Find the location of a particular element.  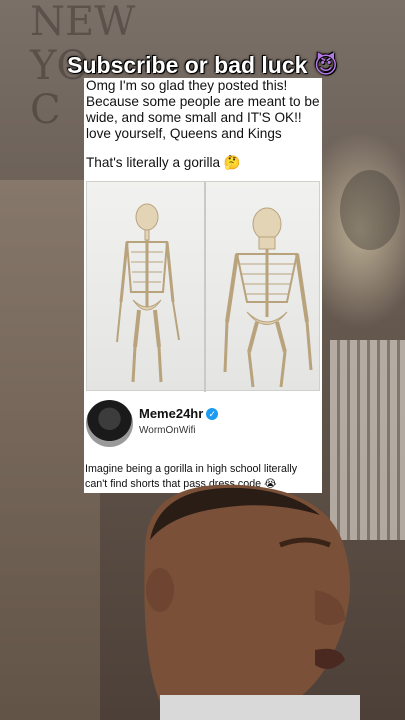

overlay-caption: Subscribe or bad luck 😈 is located at coordinates (202, 65).